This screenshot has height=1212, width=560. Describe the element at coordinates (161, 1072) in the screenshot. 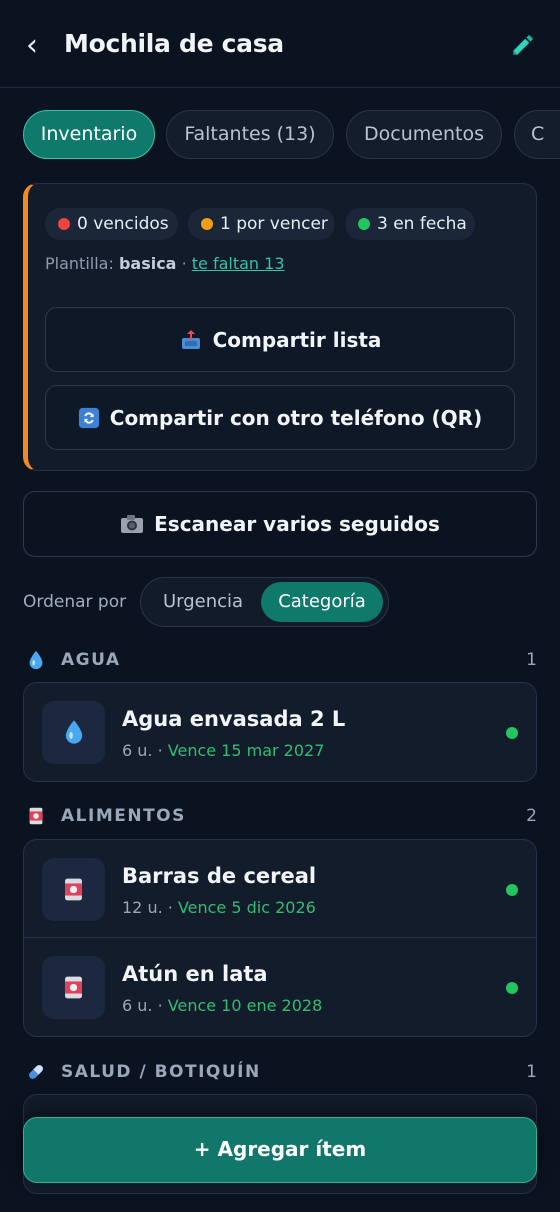

I see `category-label: SALUD / BOTIQUÍN` at that location.